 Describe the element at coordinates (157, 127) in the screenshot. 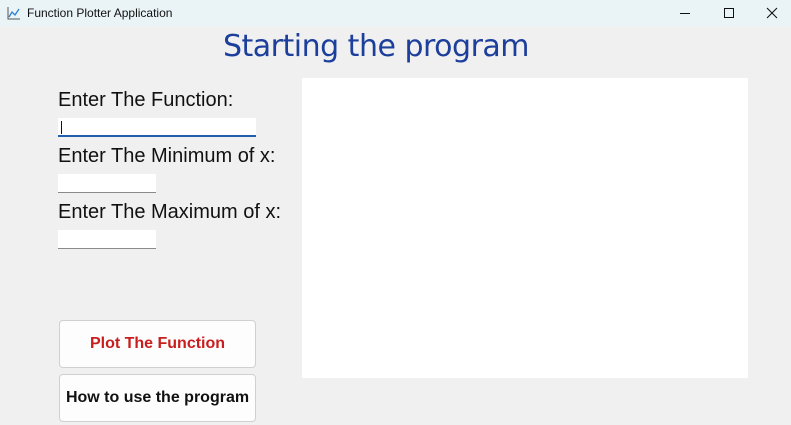

I see `function-input` at that location.